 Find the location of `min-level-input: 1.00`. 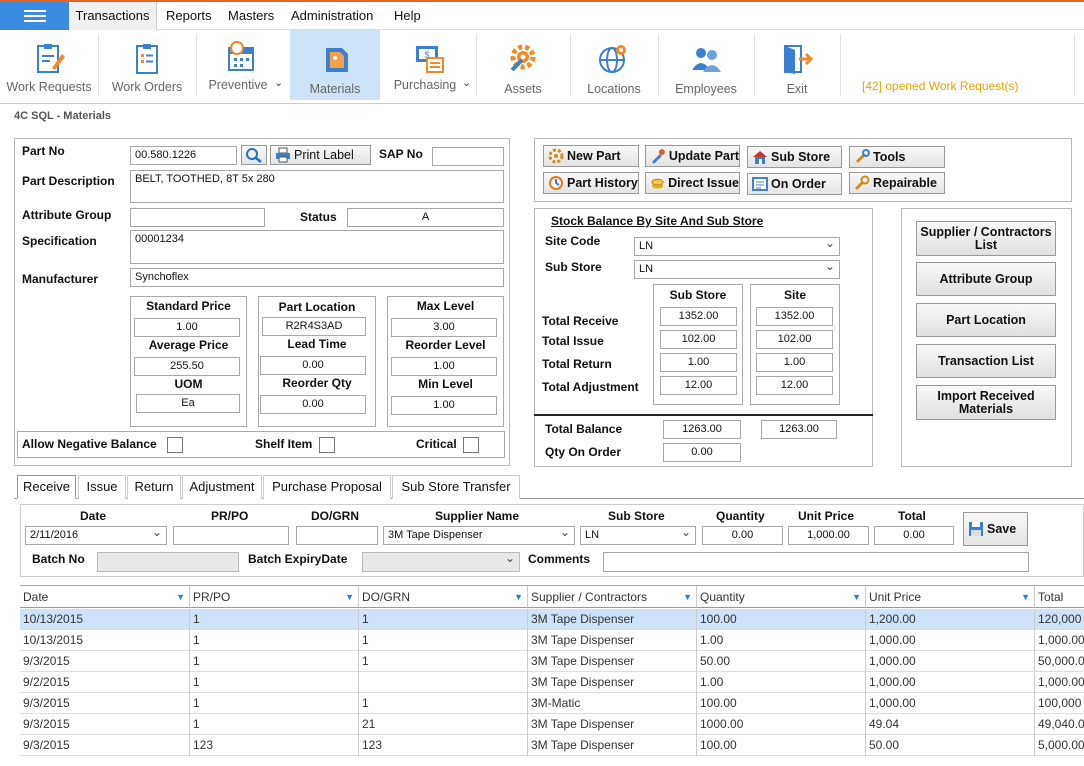

min-level-input: 1.00 is located at coordinates (444, 405).